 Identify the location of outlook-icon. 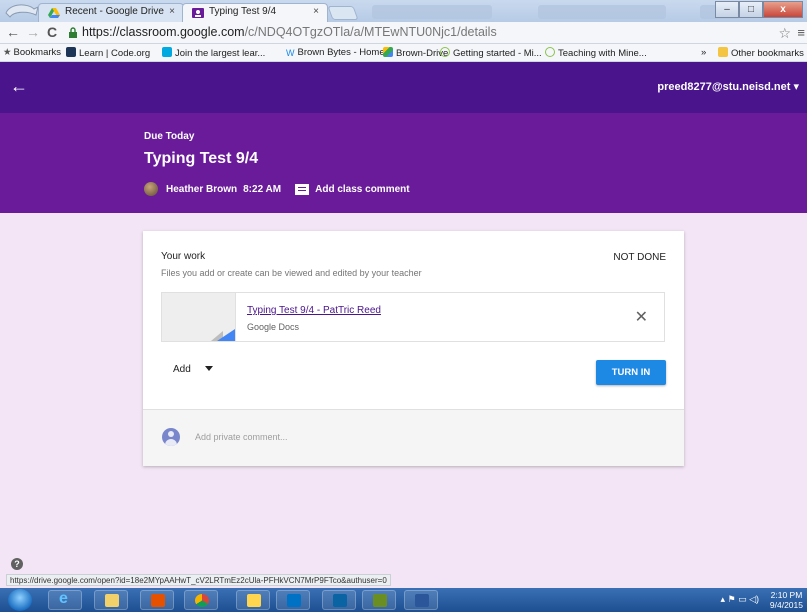
(339, 600).